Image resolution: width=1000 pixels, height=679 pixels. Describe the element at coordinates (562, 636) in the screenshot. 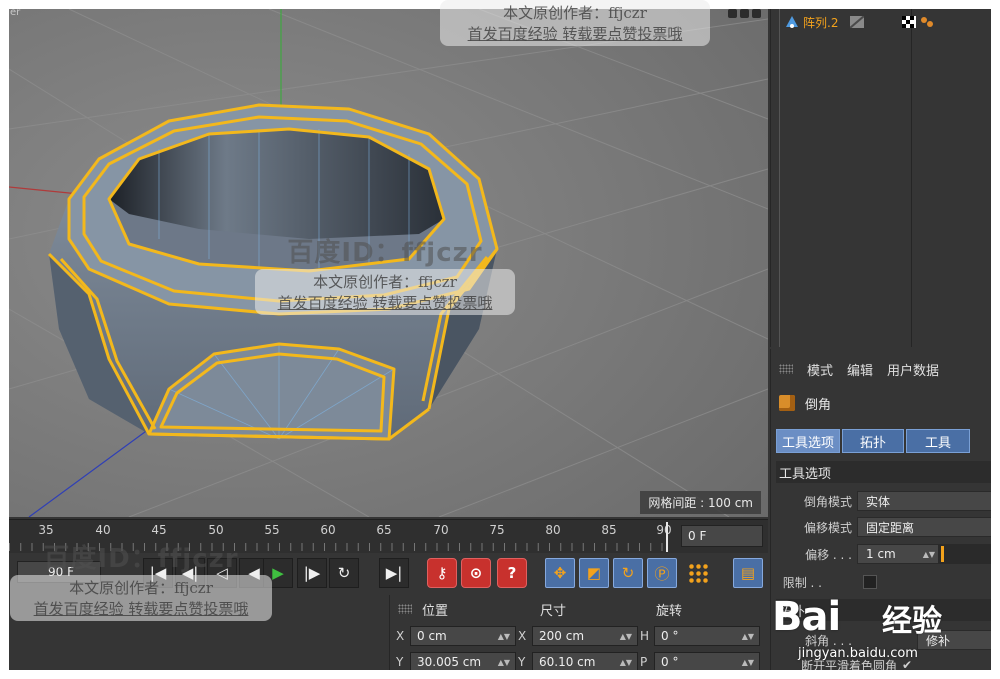

I see `size-x-value: 200 cm` at that location.